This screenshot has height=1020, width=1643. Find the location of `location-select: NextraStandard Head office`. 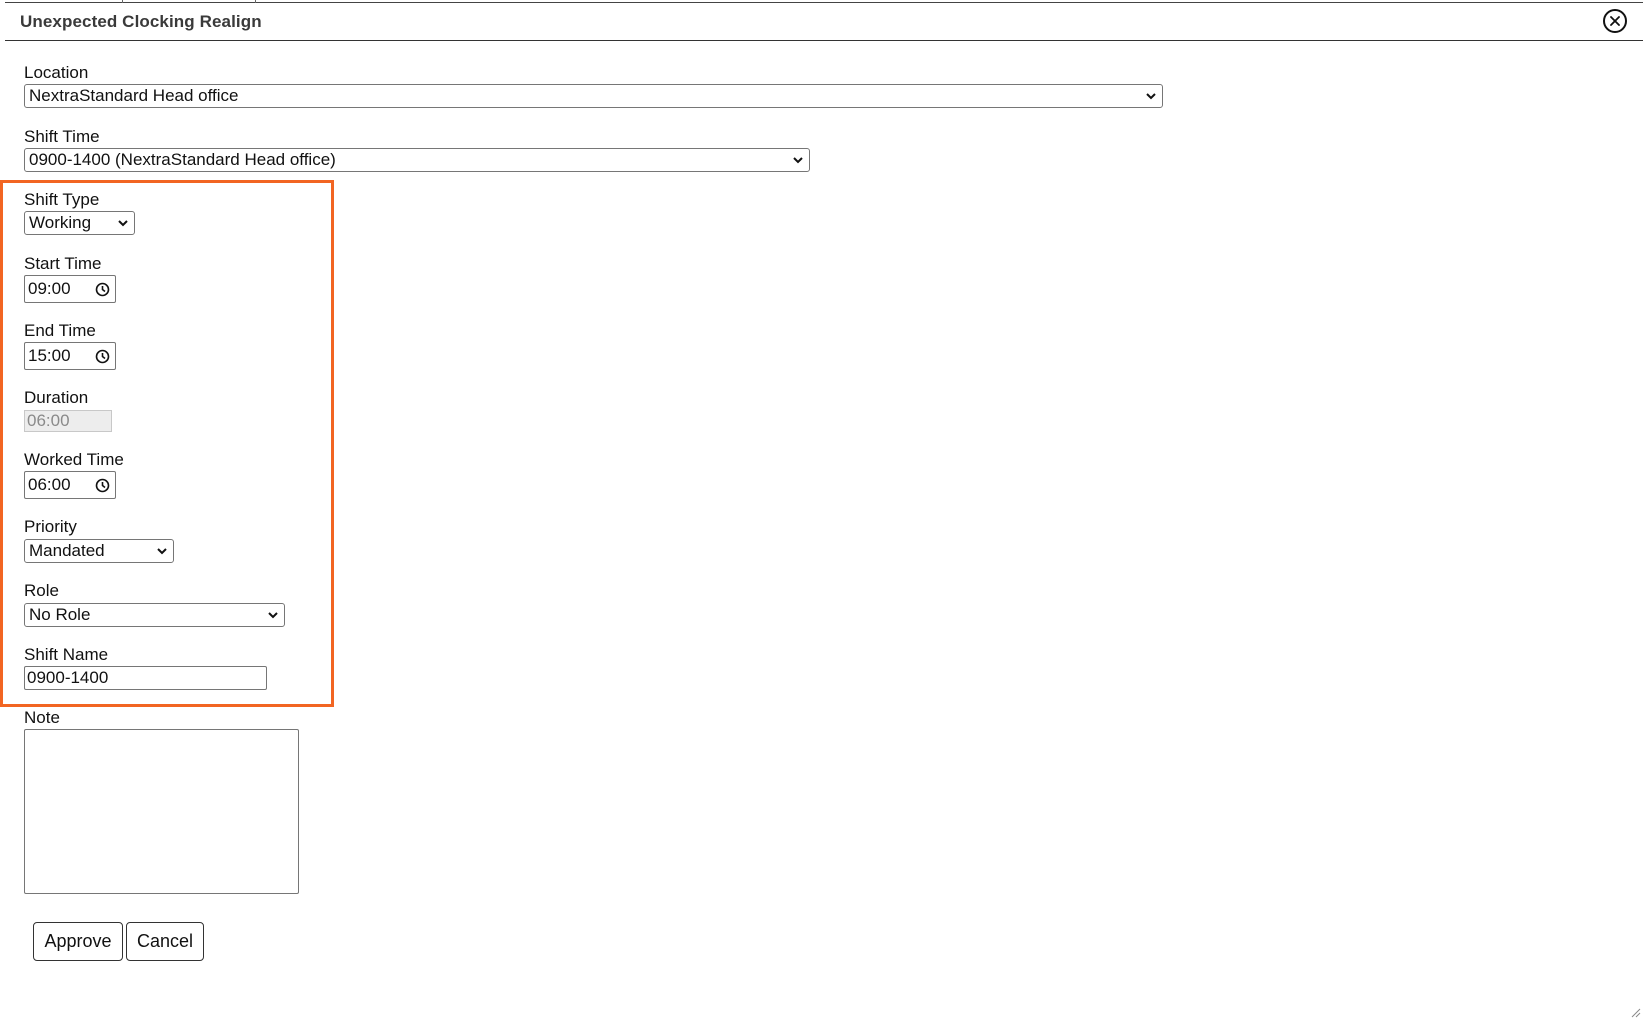

location-select: NextraStandard Head office is located at coordinates (593, 96).